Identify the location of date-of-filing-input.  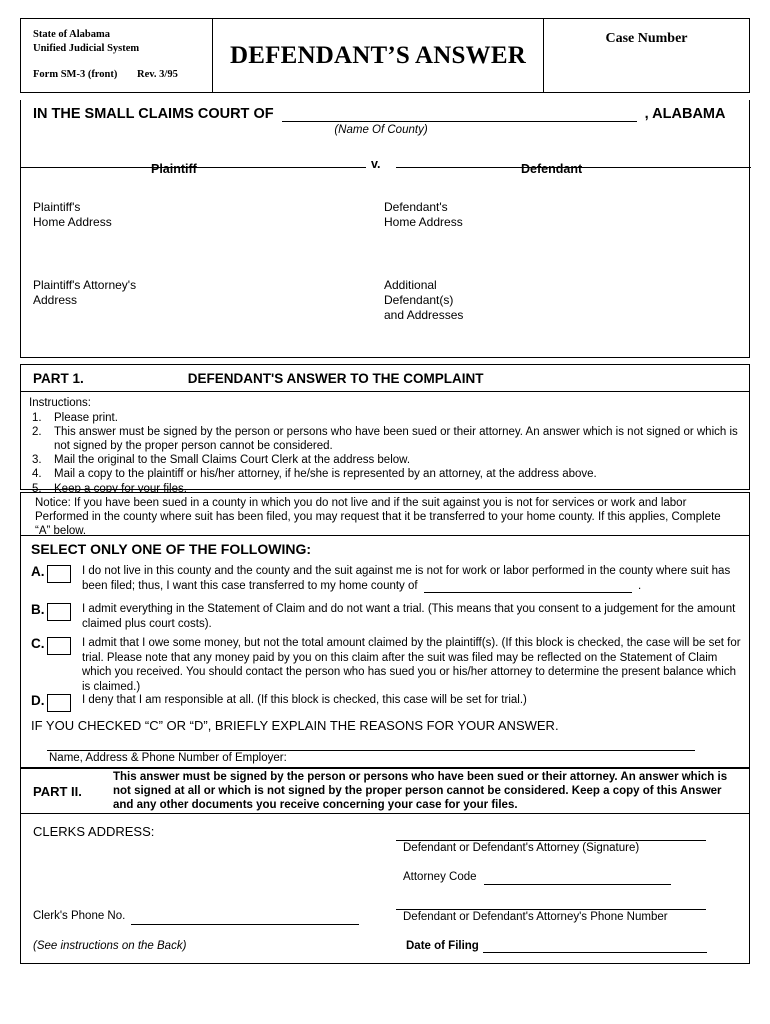
(595, 952).